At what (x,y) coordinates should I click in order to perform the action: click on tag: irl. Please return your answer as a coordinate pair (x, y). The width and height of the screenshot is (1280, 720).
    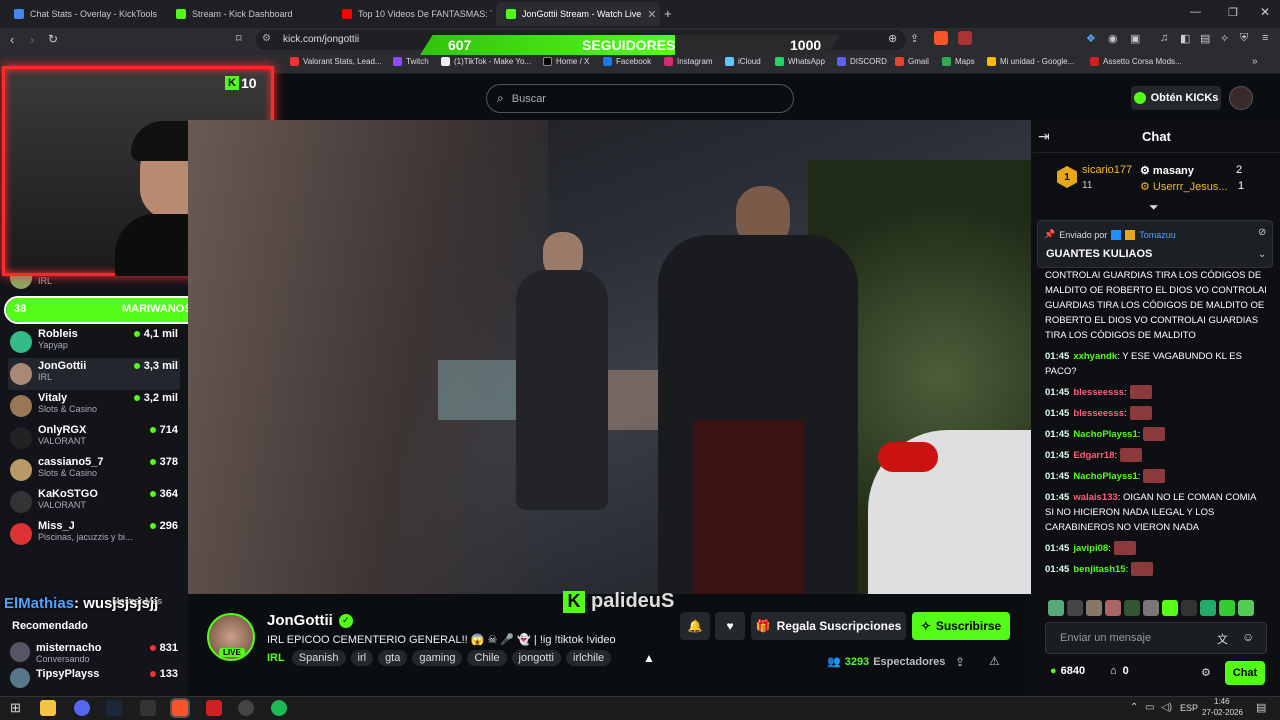
    Looking at the image, I should click on (362, 658).